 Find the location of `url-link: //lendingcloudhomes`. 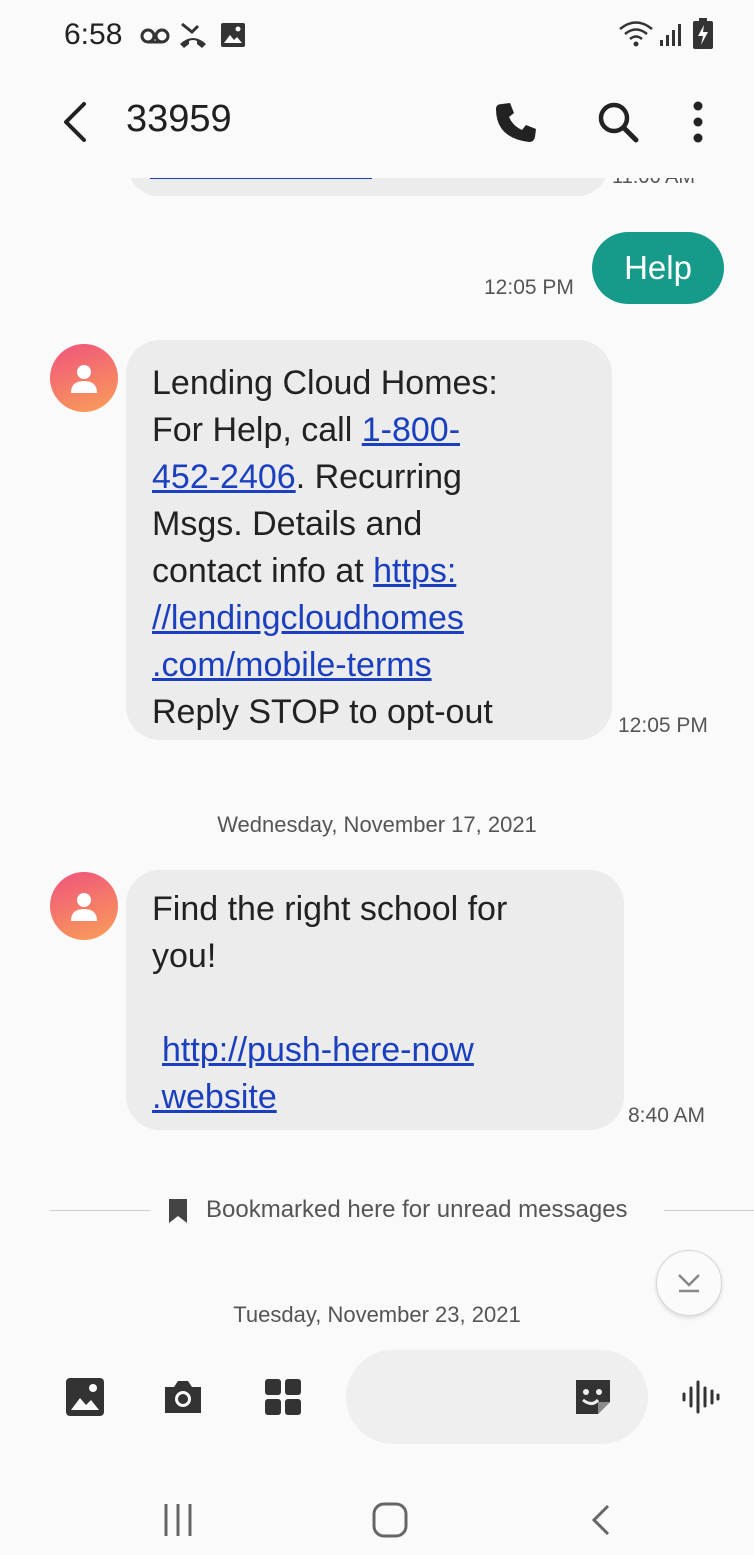

url-link: //lendingcloudhomes is located at coordinates (308, 618).